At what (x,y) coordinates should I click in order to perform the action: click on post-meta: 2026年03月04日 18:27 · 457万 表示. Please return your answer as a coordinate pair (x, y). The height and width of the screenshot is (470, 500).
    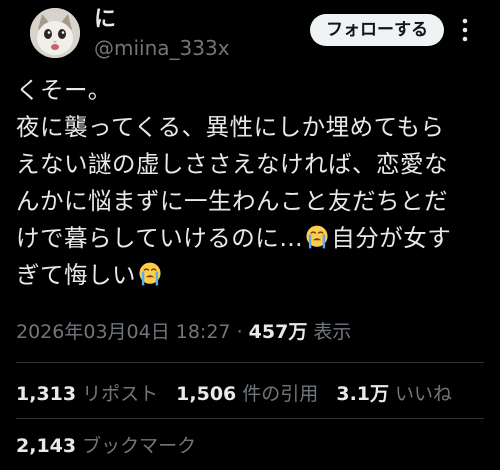
    Looking at the image, I should click on (183, 332).